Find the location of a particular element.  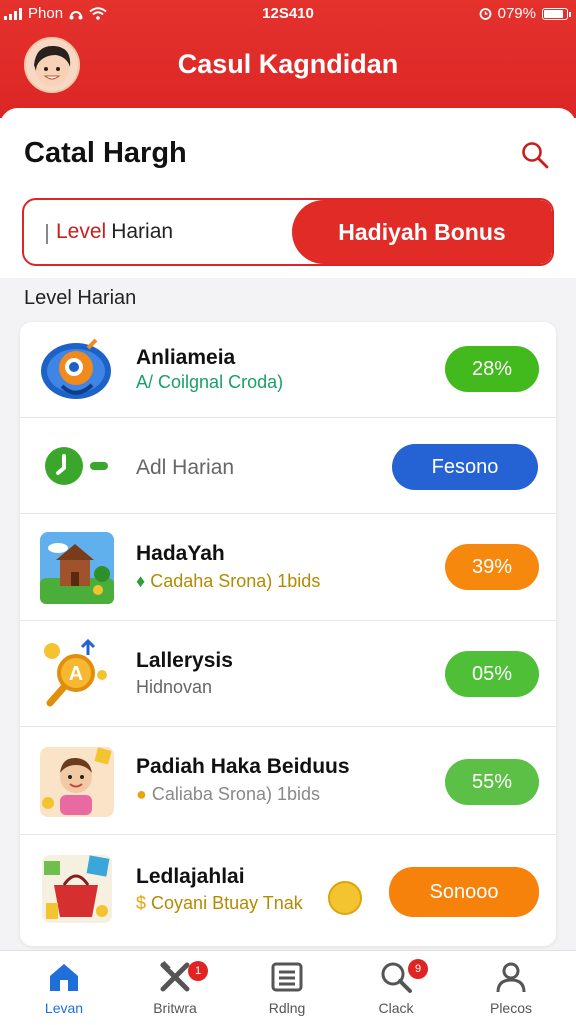

item-title: Lallerysis is located at coordinates (184, 660).